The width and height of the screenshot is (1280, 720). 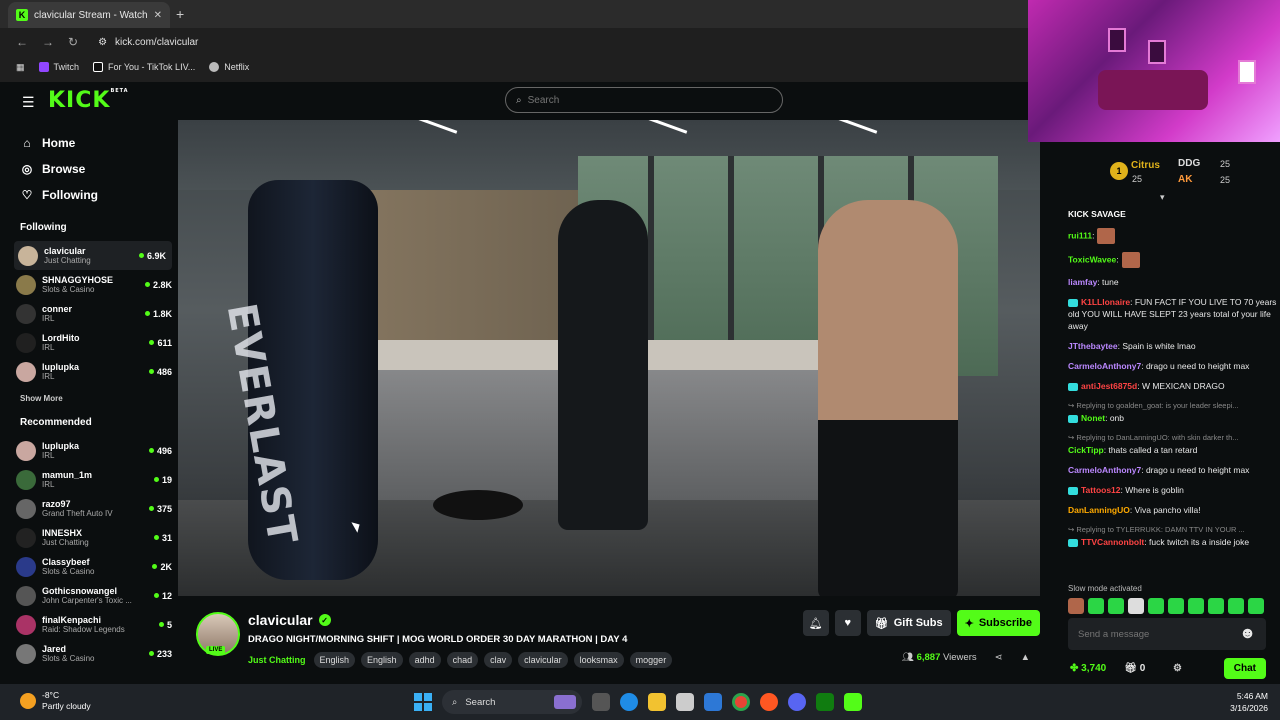 I want to click on system-clock: 5:46 AM 3/16/2026, so click(x=1249, y=702).